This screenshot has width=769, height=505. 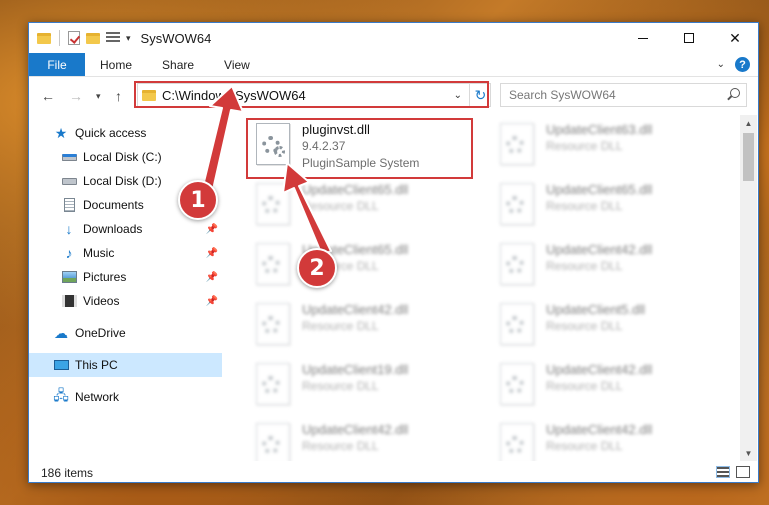 What do you see at coordinates (98, 96) in the screenshot?
I see `recent-locations-icon: ▾` at bounding box center [98, 96].